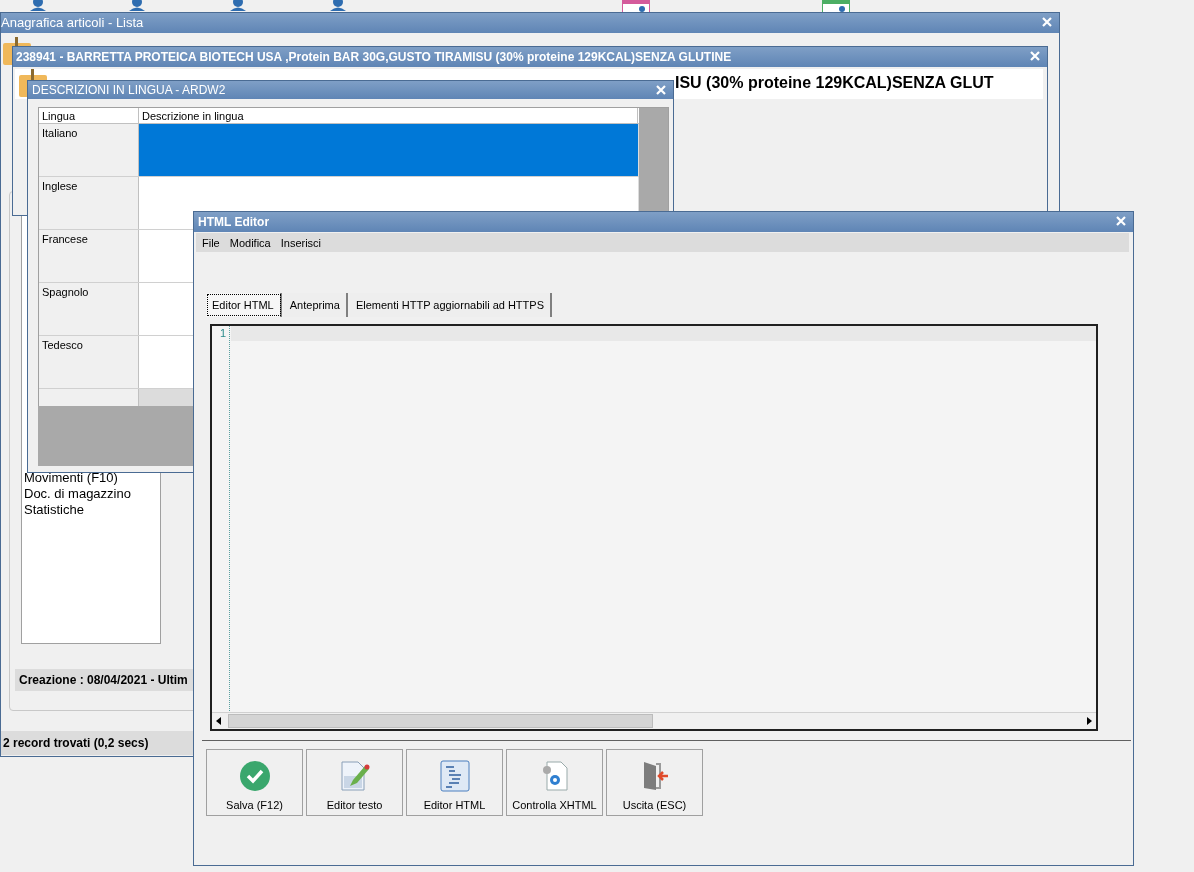 This screenshot has height=872, width=1194. Describe the element at coordinates (374, 57) in the screenshot. I see `window-title: 238941 - BARRETTA PROTEICA BIOTECH USA ,Protein BAR 30G,GUSTO TIRAMISU (30% proteine 129KCAL)SENZA GLUTINE` at that location.